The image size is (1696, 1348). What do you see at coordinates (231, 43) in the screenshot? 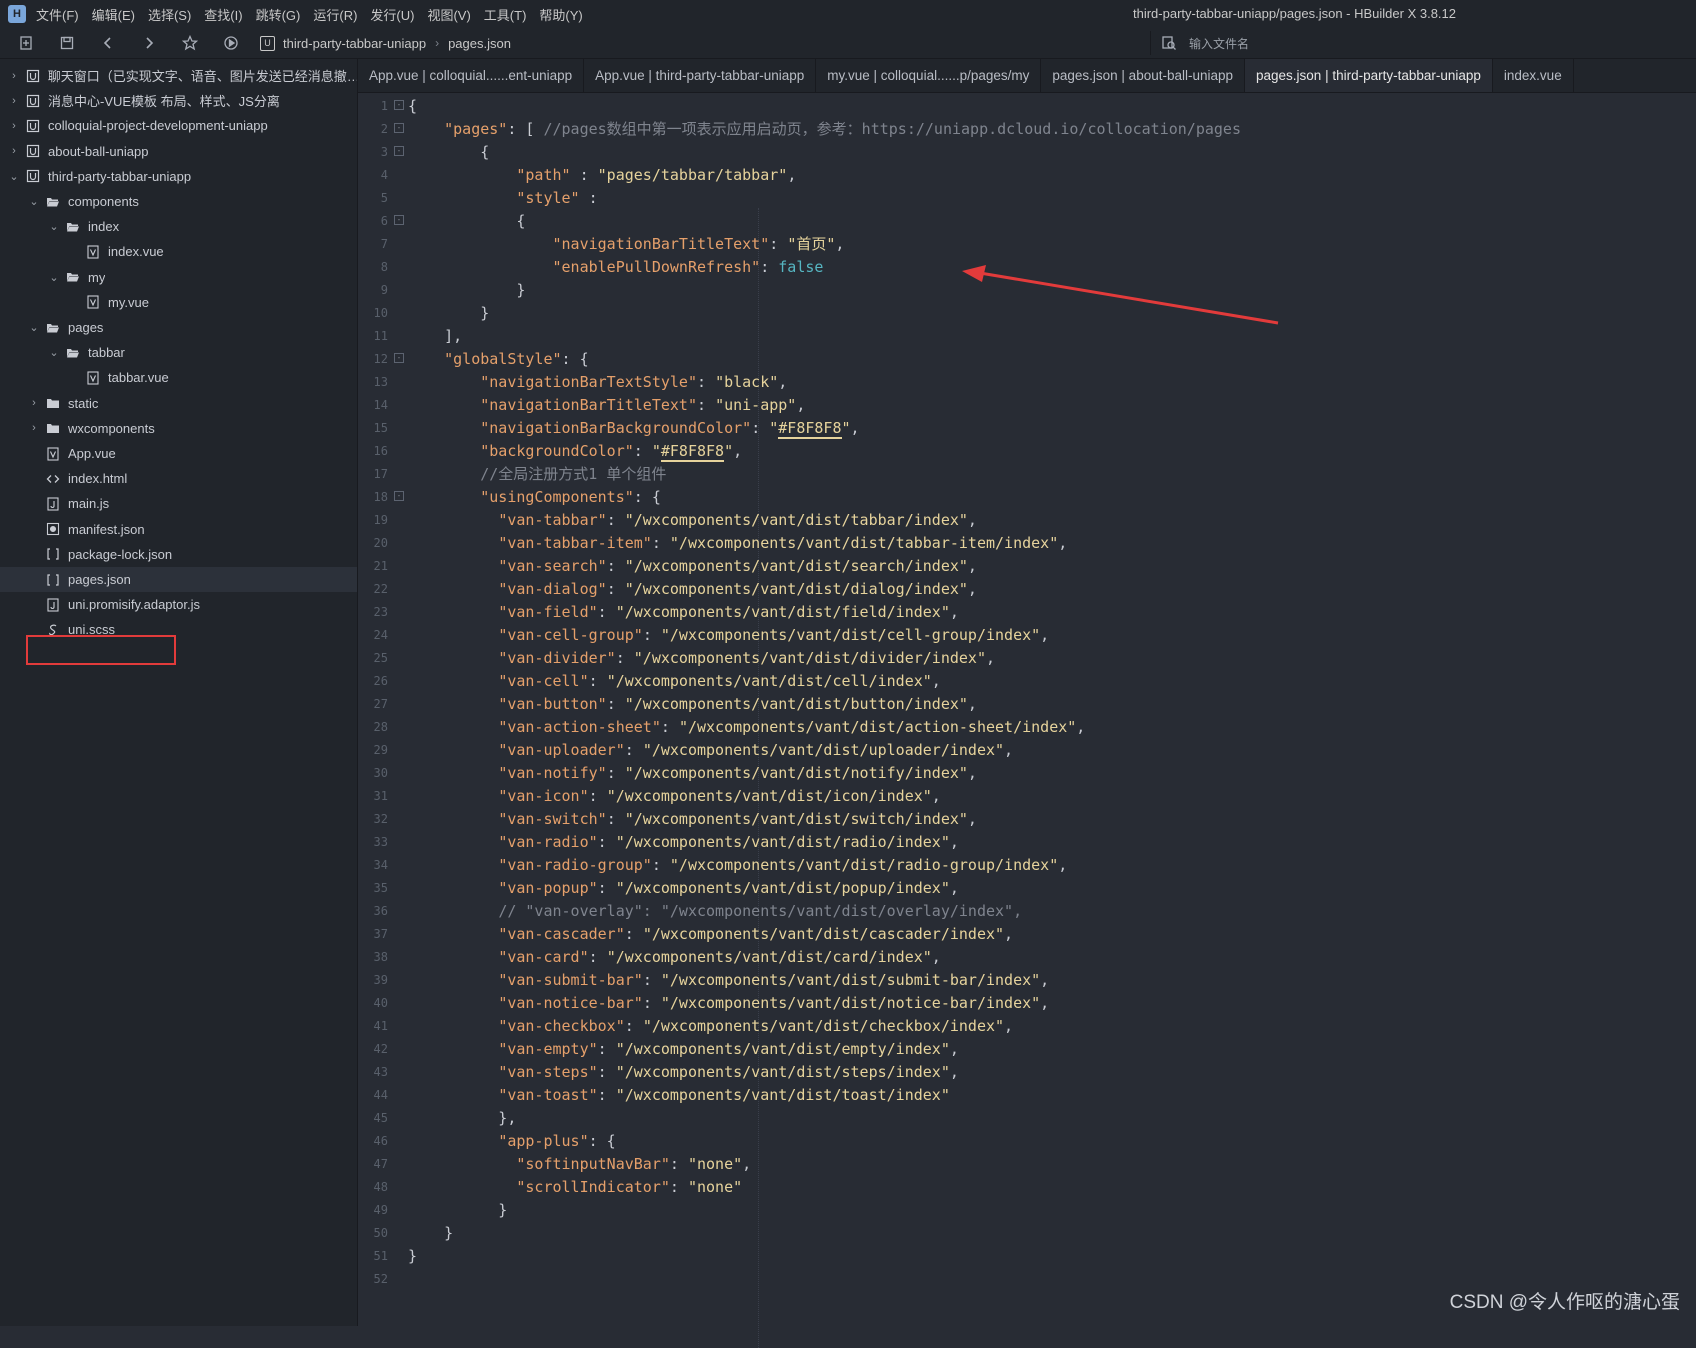
I see `run-icon` at bounding box center [231, 43].